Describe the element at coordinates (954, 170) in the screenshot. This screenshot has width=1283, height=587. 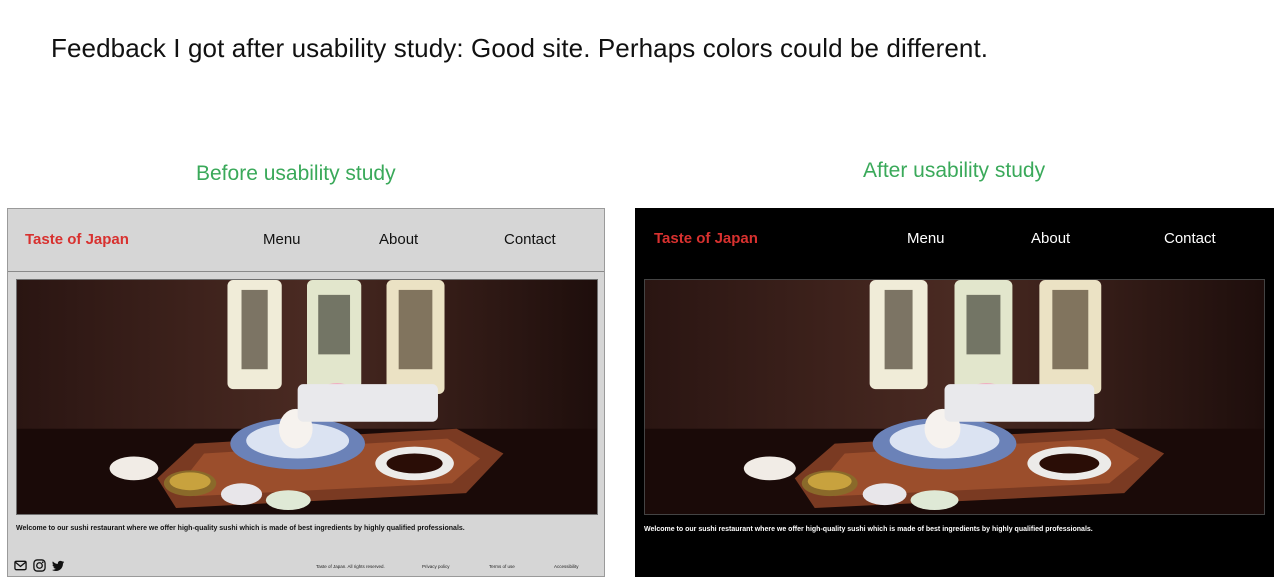
I see `after-label: After usability study` at that location.